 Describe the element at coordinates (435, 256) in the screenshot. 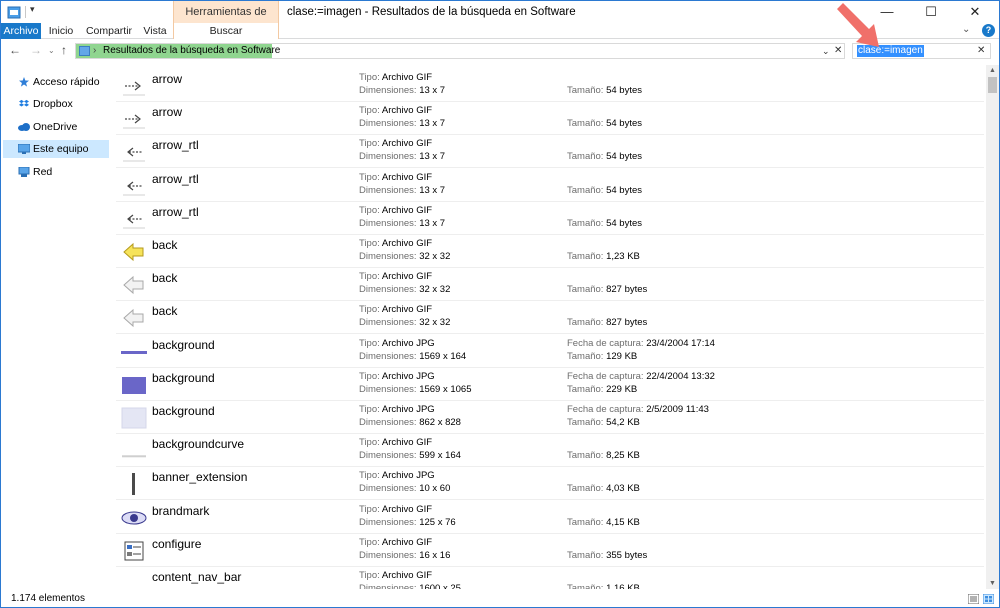

I see `file-dimensions-value: 32 x 32` at that location.